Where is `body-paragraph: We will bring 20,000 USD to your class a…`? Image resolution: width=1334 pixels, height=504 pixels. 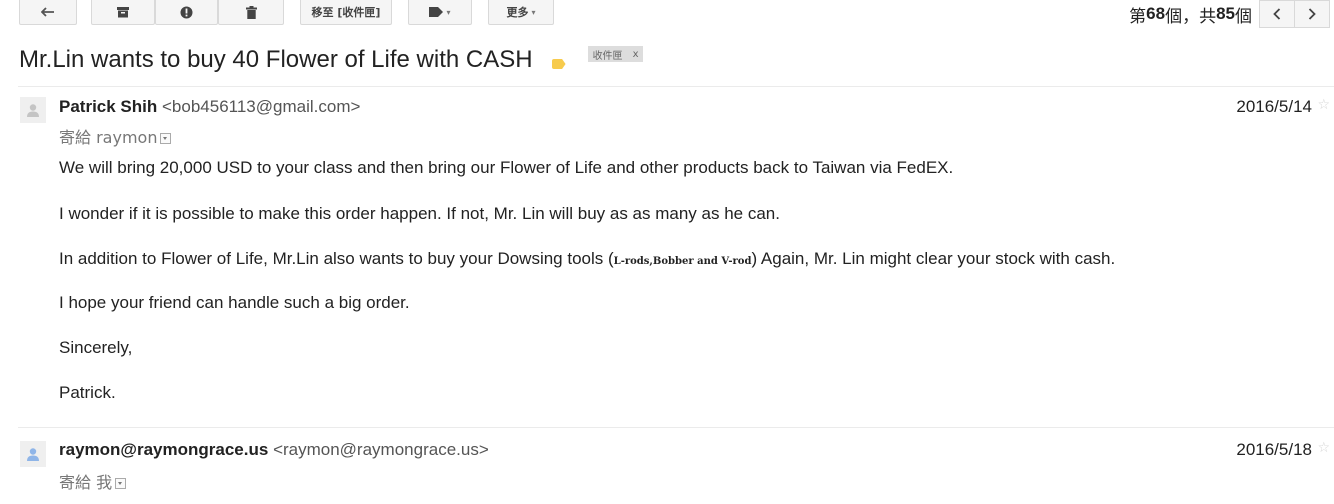 body-paragraph: We will bring 20,000 USD to your class a… is located at coordinates (506, 167).